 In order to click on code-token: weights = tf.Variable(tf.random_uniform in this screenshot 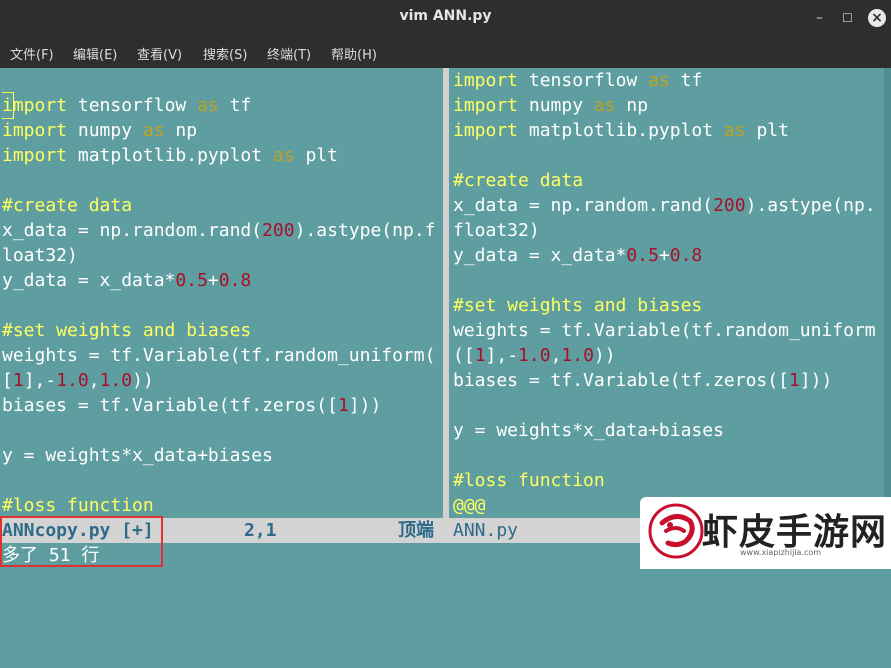, I will do `click(664, 330)`.